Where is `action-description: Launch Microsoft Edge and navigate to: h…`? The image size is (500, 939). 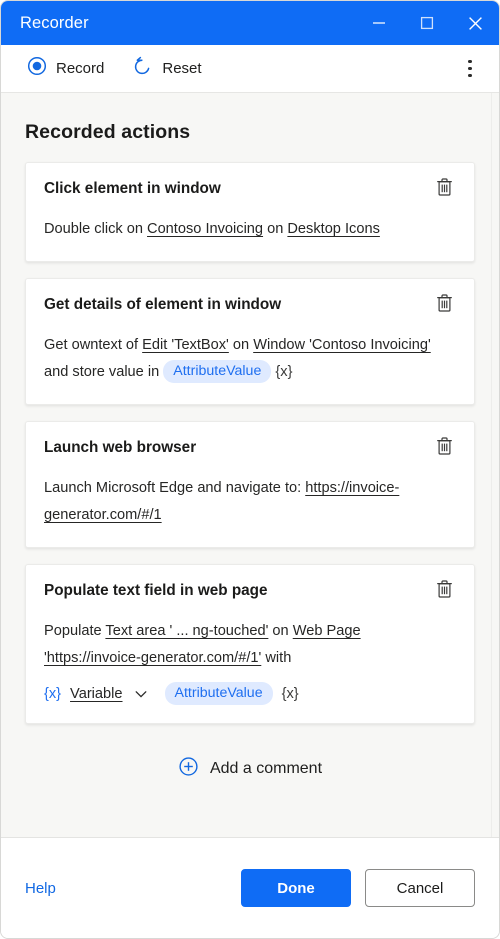 action-description: Launch Microsoft Edge and navigate to: h… is located at coordinates (250, 502).